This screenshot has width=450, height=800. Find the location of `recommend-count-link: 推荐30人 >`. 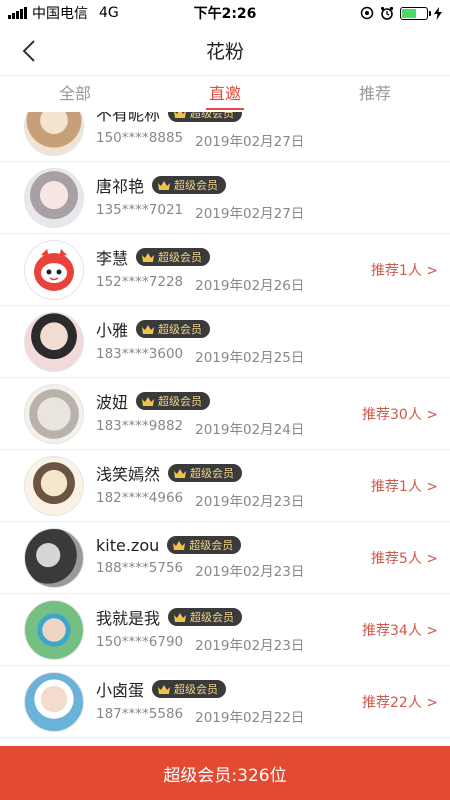

recommend-count-link: 推荐30人 > is located at coordinates (400, 414).